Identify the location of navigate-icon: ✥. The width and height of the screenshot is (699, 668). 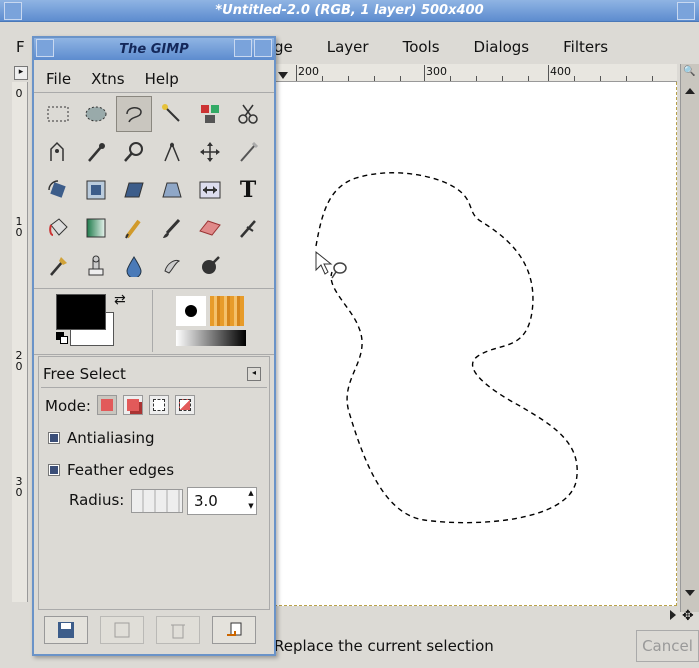
(688, 616).